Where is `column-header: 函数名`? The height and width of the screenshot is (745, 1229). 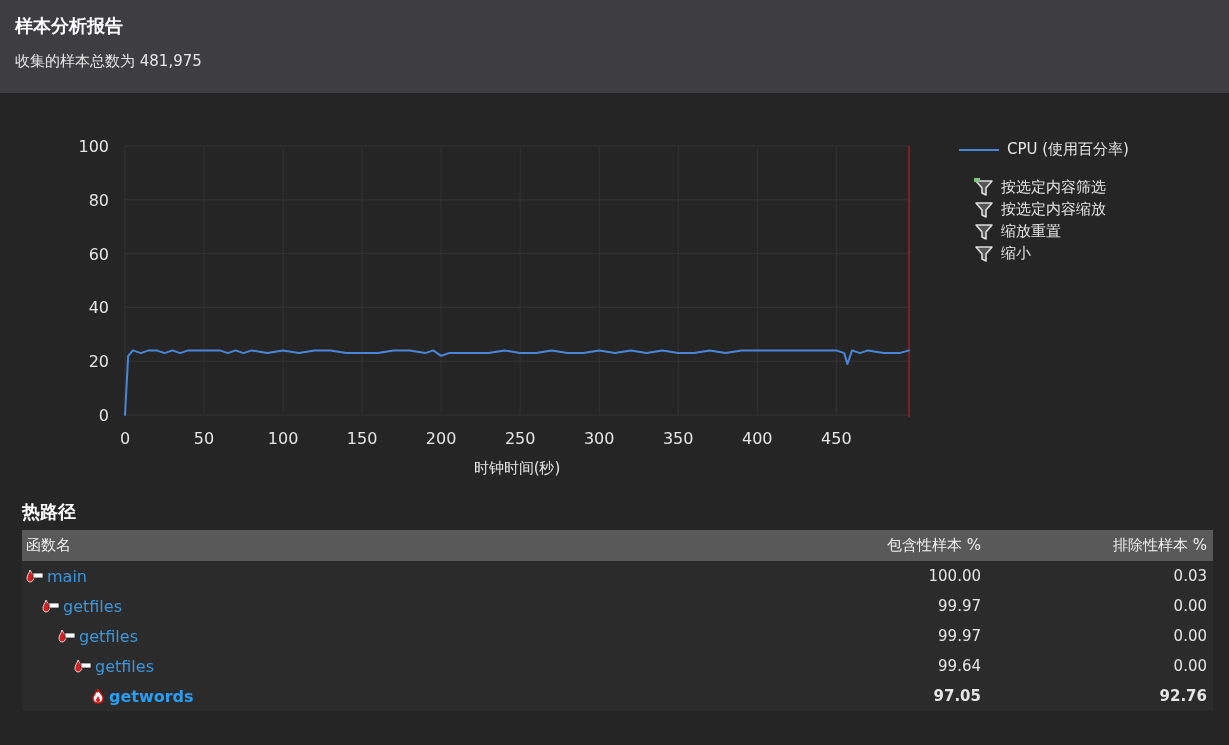 column-header: 函数名 is located at coordinates (48, 545).